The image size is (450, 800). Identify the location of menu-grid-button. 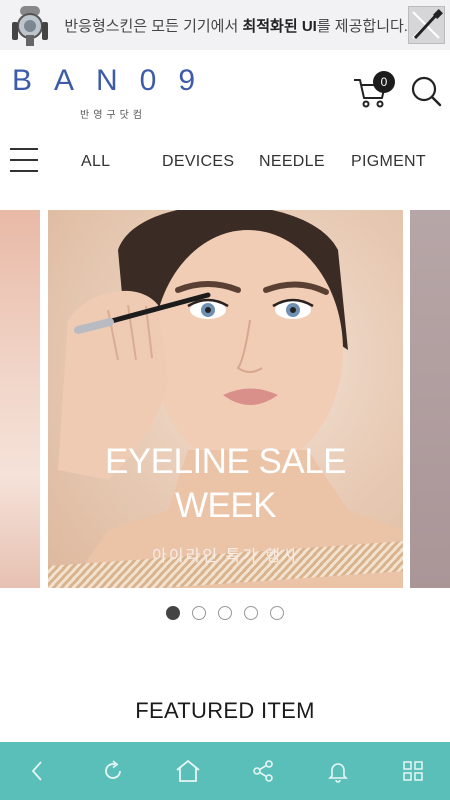
(412, 771).